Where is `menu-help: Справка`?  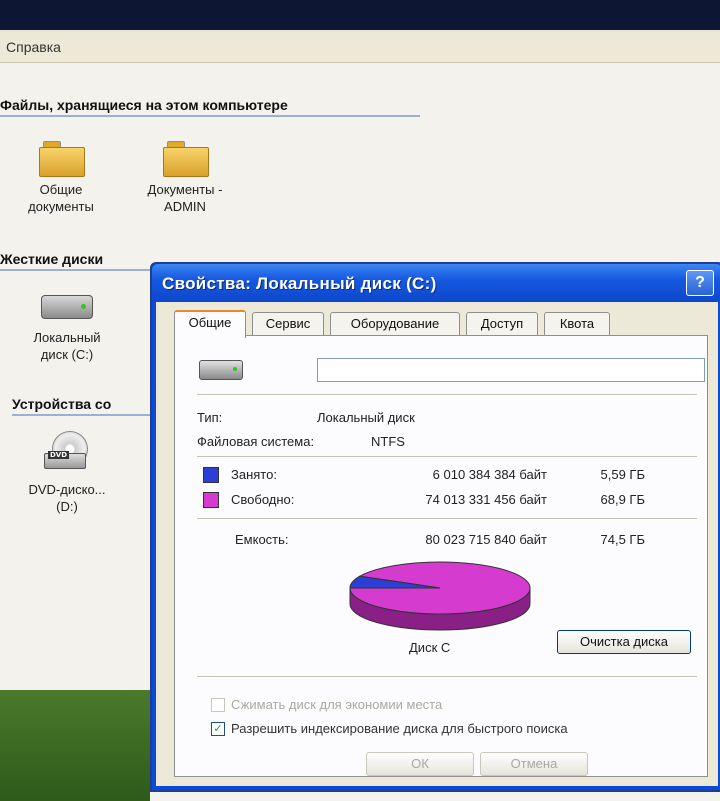
menu-help: Справка is located at coordinates (33, 47).